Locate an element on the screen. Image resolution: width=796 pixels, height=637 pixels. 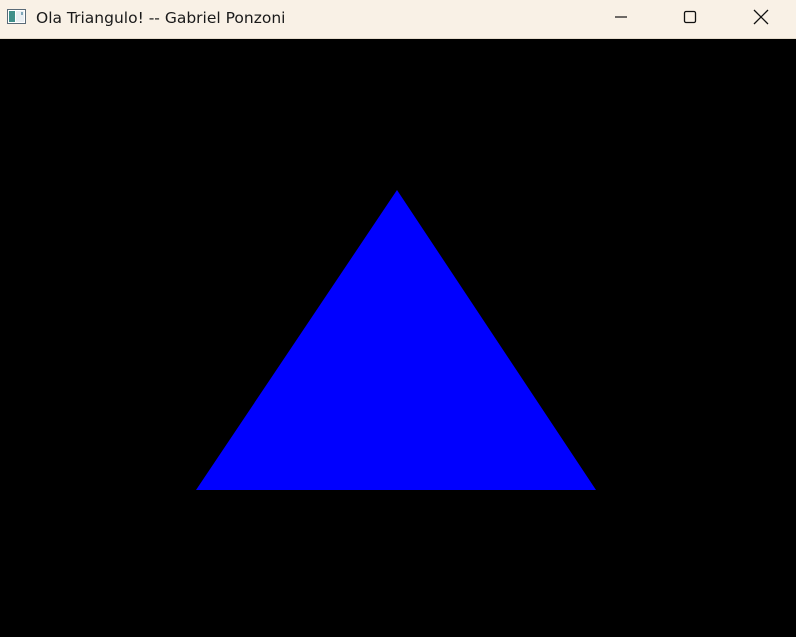
maximize-icon is located at coordinates (690, 19).